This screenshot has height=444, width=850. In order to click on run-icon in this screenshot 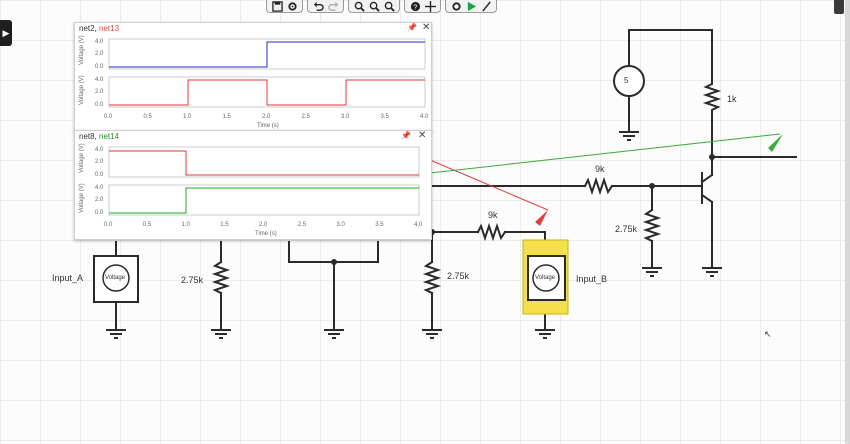, I will do `click(471, 6)`.